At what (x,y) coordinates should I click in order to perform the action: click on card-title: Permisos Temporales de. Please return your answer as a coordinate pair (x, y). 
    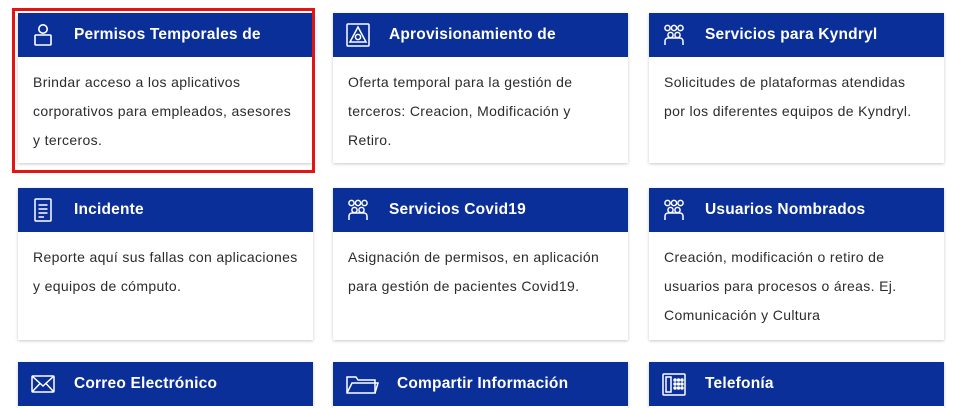
    Looking at the image, I should click on (167, 34).